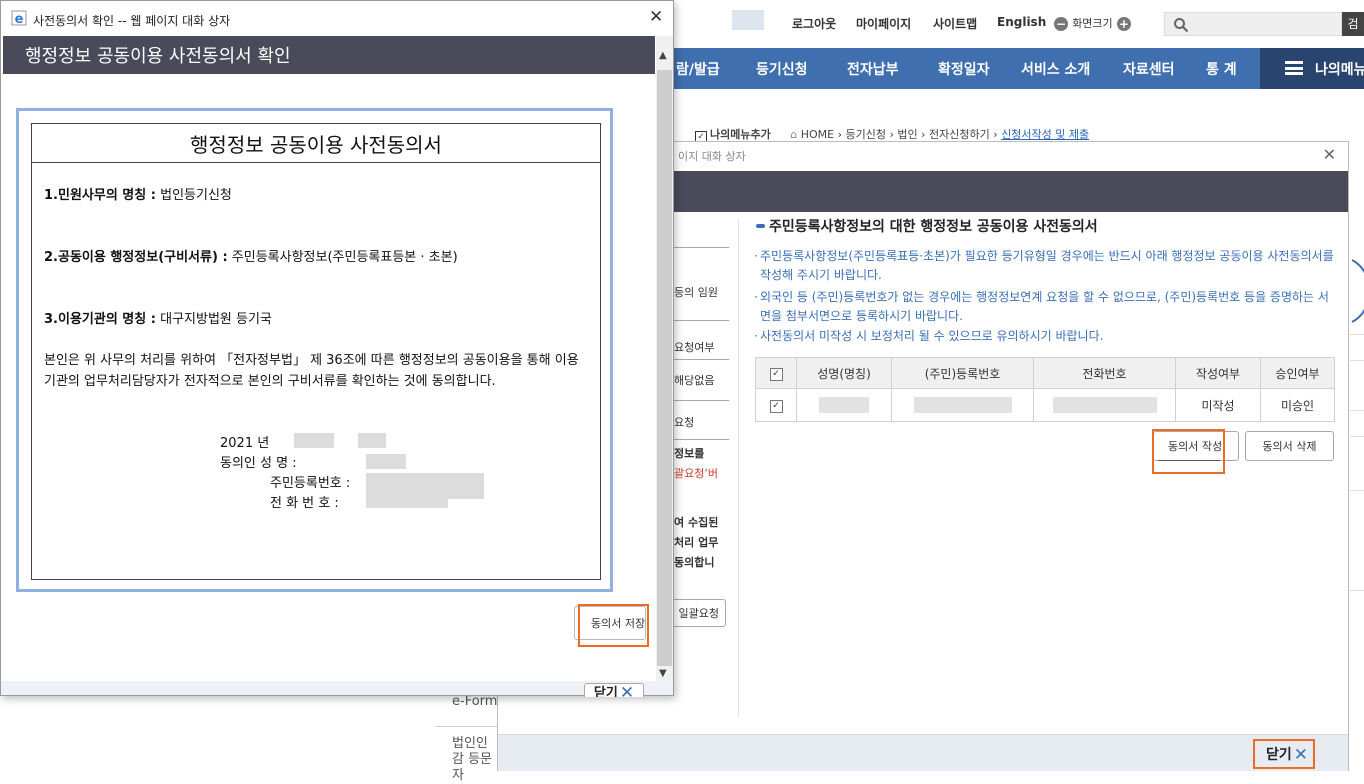 This screenshot has width=1364, height=784. Describe the element at coordinates (610, 623) in the screenshot. I see `save-consent-button: 동의서 저장` at that location.